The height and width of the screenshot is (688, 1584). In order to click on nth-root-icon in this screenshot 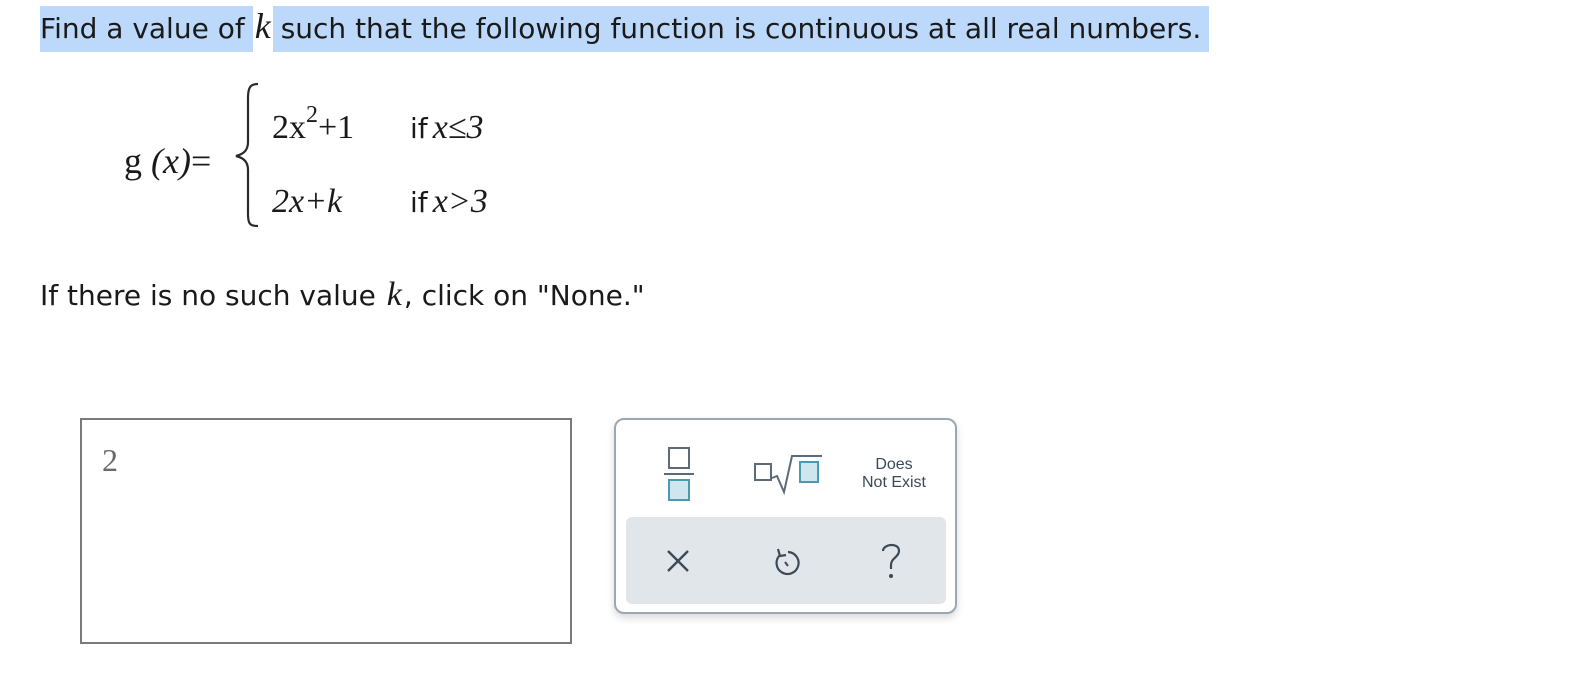, I will do `click(788, 474)`.